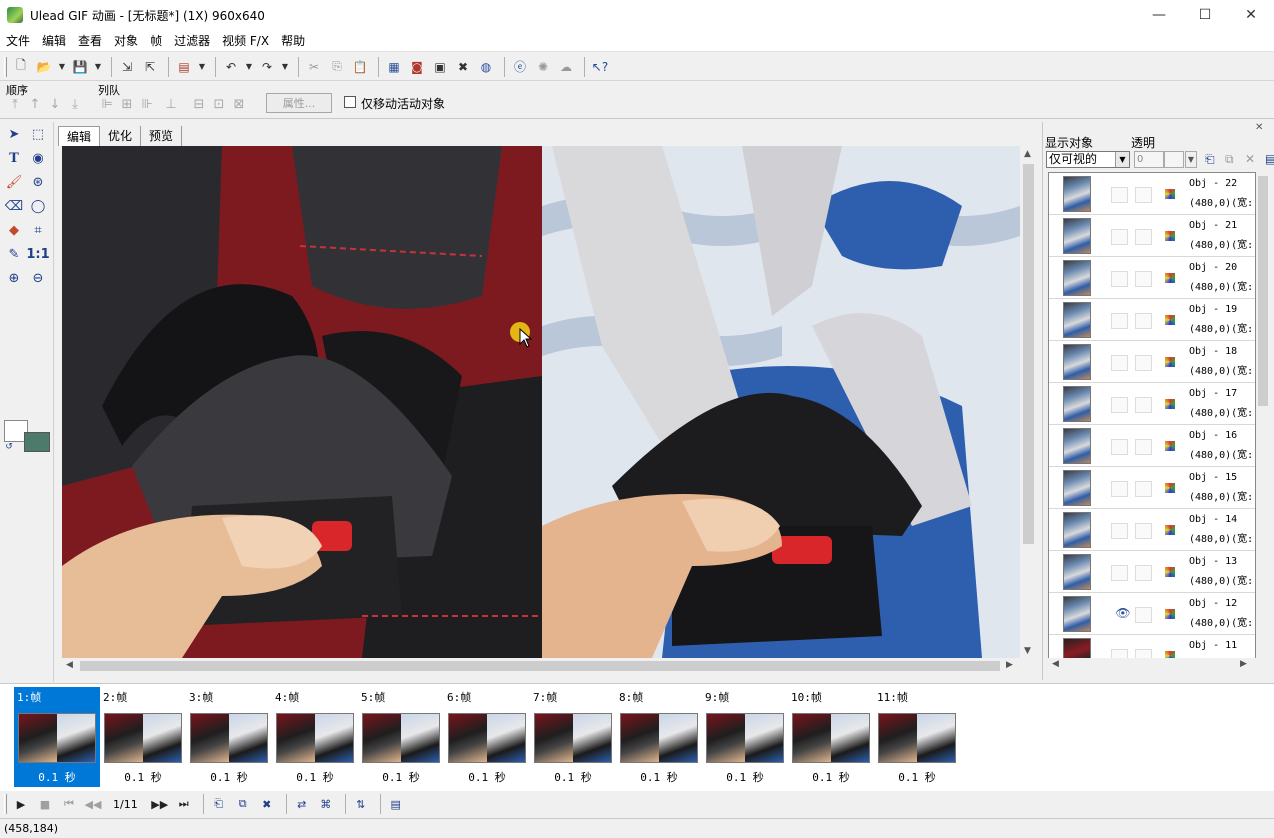 Image resolution: width=1274 pixels, height=838 pixels. What do you see at coordinates (1205, 15) in the screenshot?
I see `maximize-button: ☐` at bounding box center [1205, 15].